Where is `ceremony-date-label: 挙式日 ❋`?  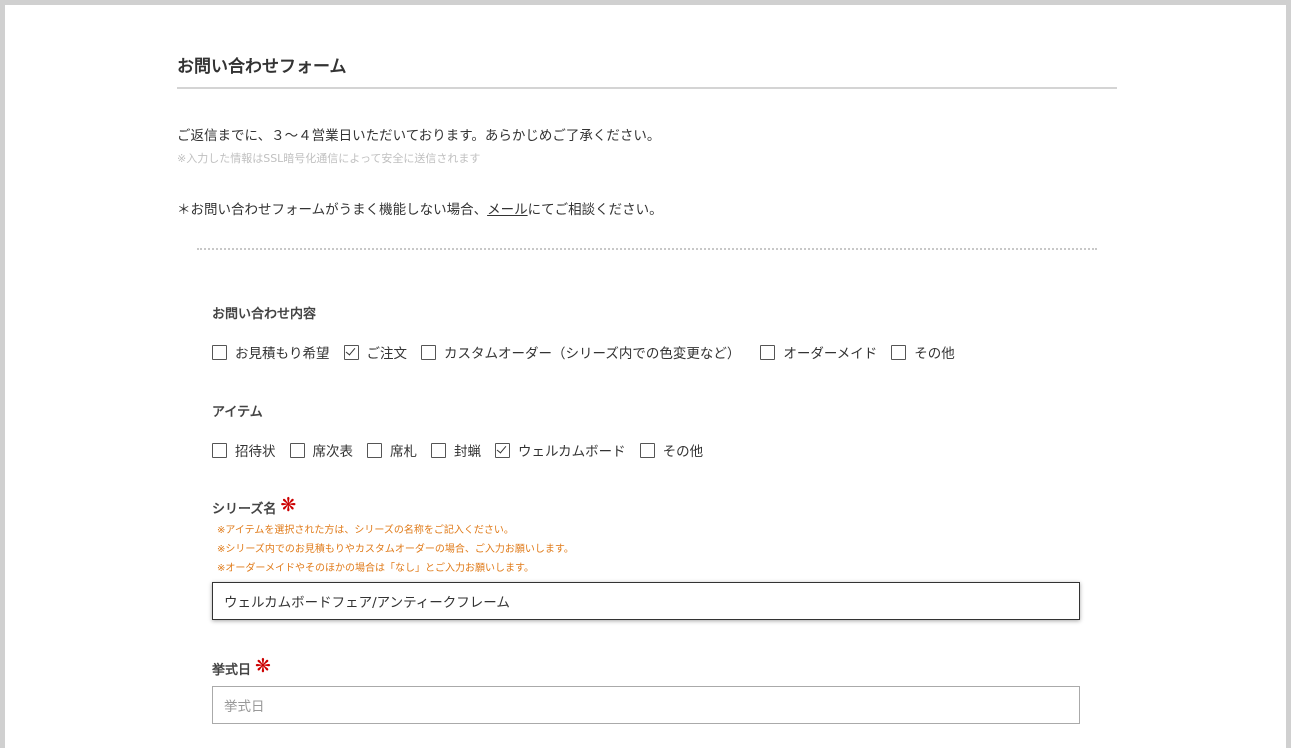
ceremony-date-label: 挙式日 ❋ is located at coordinates (241, 667).